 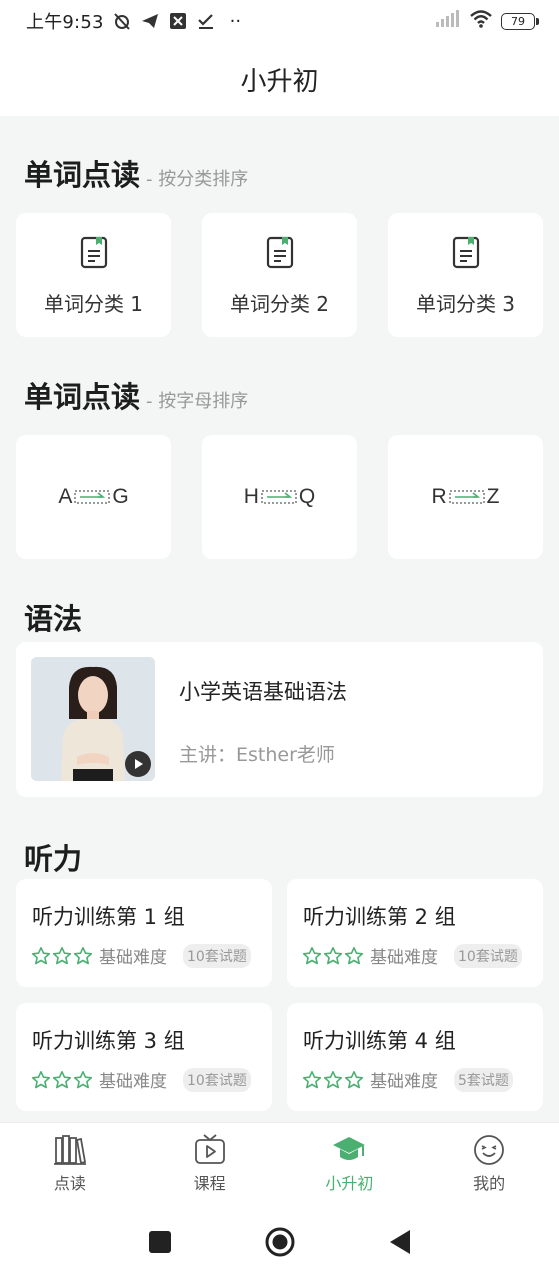 I want to click on play-icon, so click(x=138, y=764).